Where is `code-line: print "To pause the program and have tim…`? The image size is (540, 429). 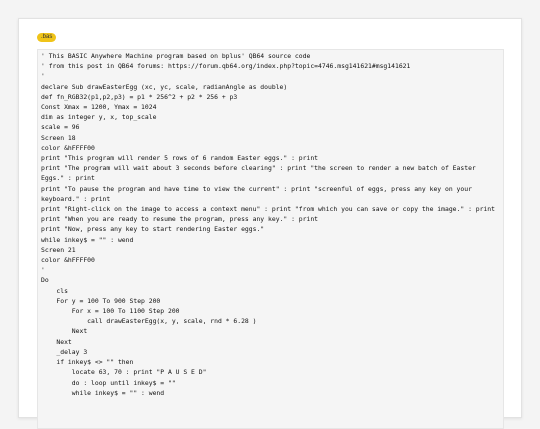 code-line: print "To pause the program and have tim… is located at coordinates (258, 193).